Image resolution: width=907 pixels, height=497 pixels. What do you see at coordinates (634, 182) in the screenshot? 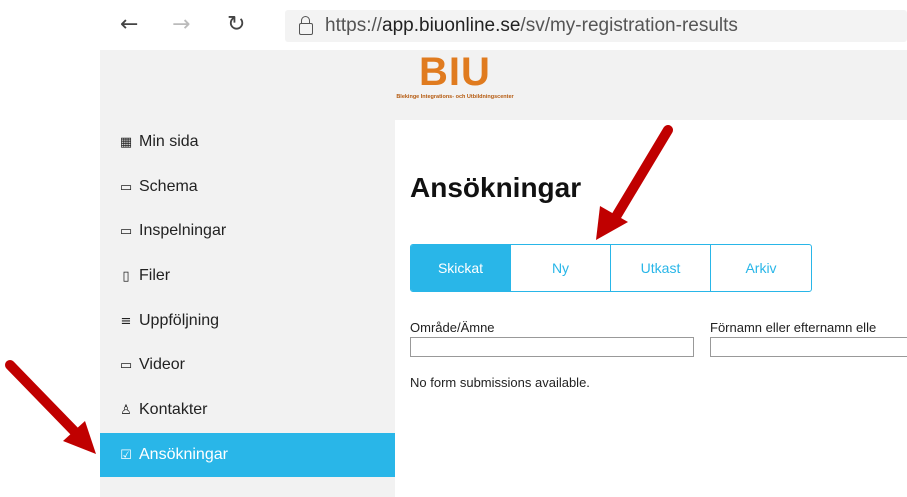
I see `arrow-to-ny-tab` at bounding box center [634, 182].